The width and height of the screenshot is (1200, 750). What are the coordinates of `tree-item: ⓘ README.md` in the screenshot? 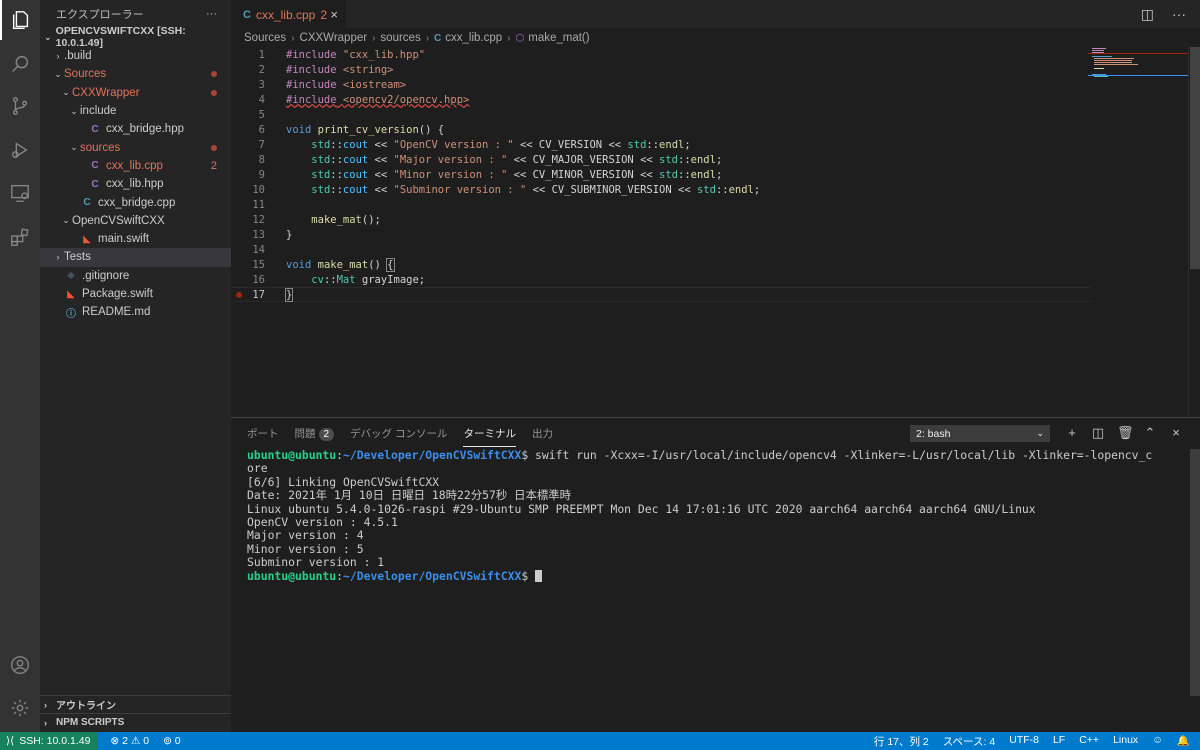 It's located at (135, 312).